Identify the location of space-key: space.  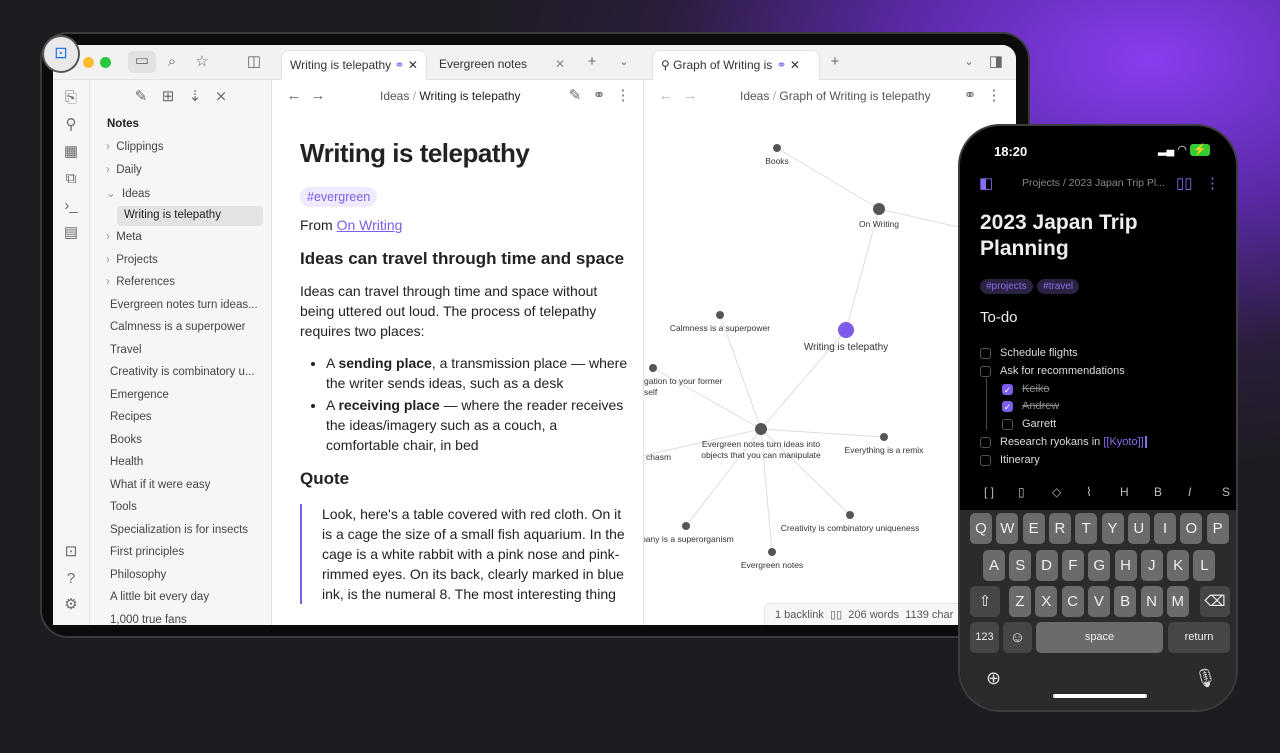
(1099, 637).